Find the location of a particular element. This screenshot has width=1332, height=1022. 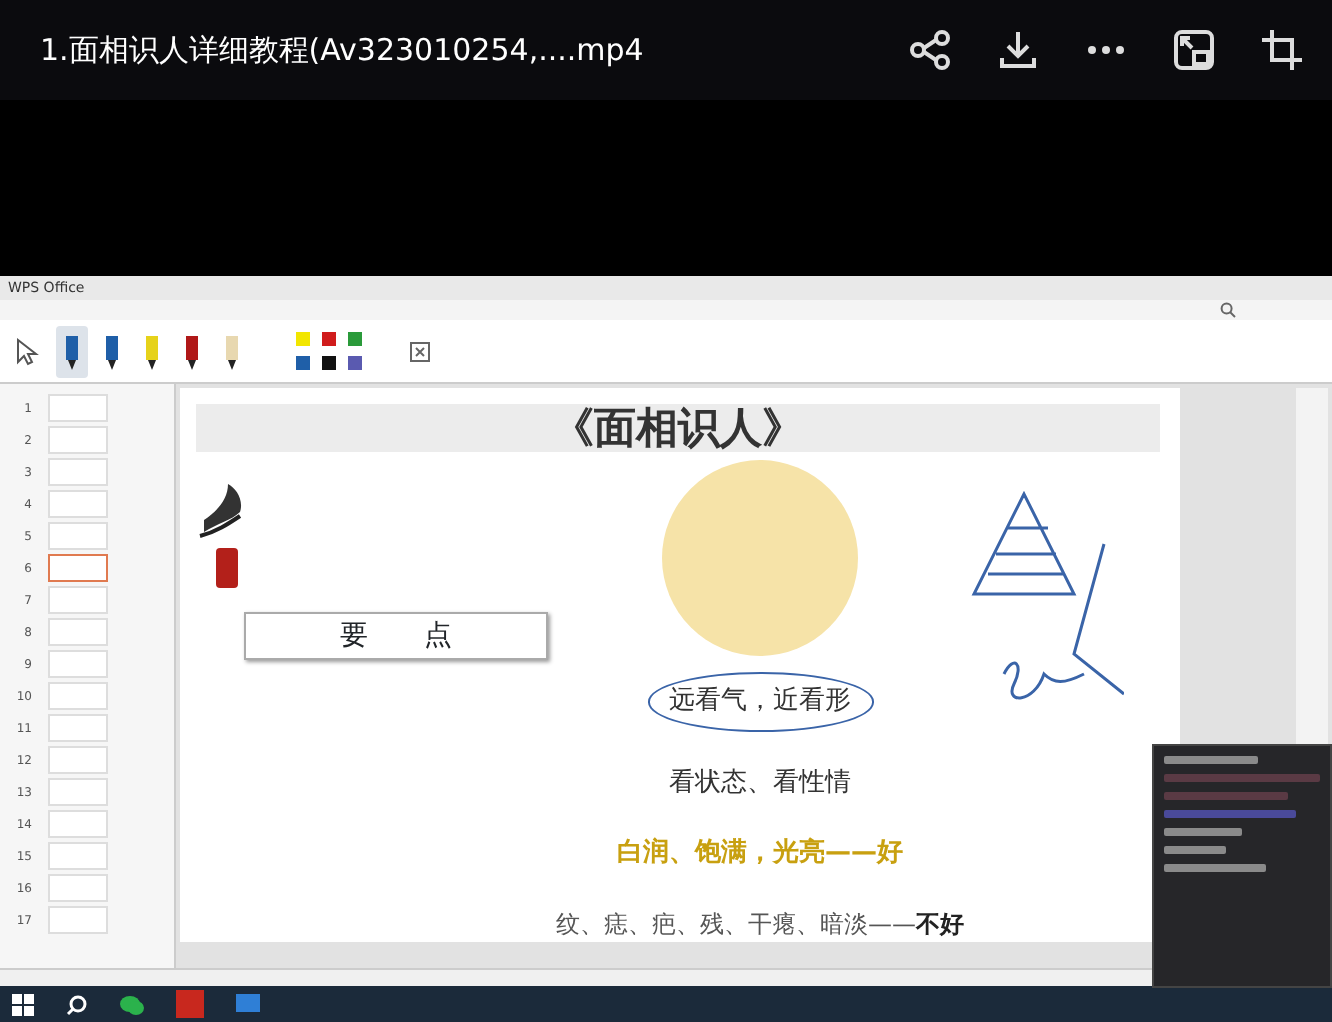

close-icon is located at coordinates (420, 351).